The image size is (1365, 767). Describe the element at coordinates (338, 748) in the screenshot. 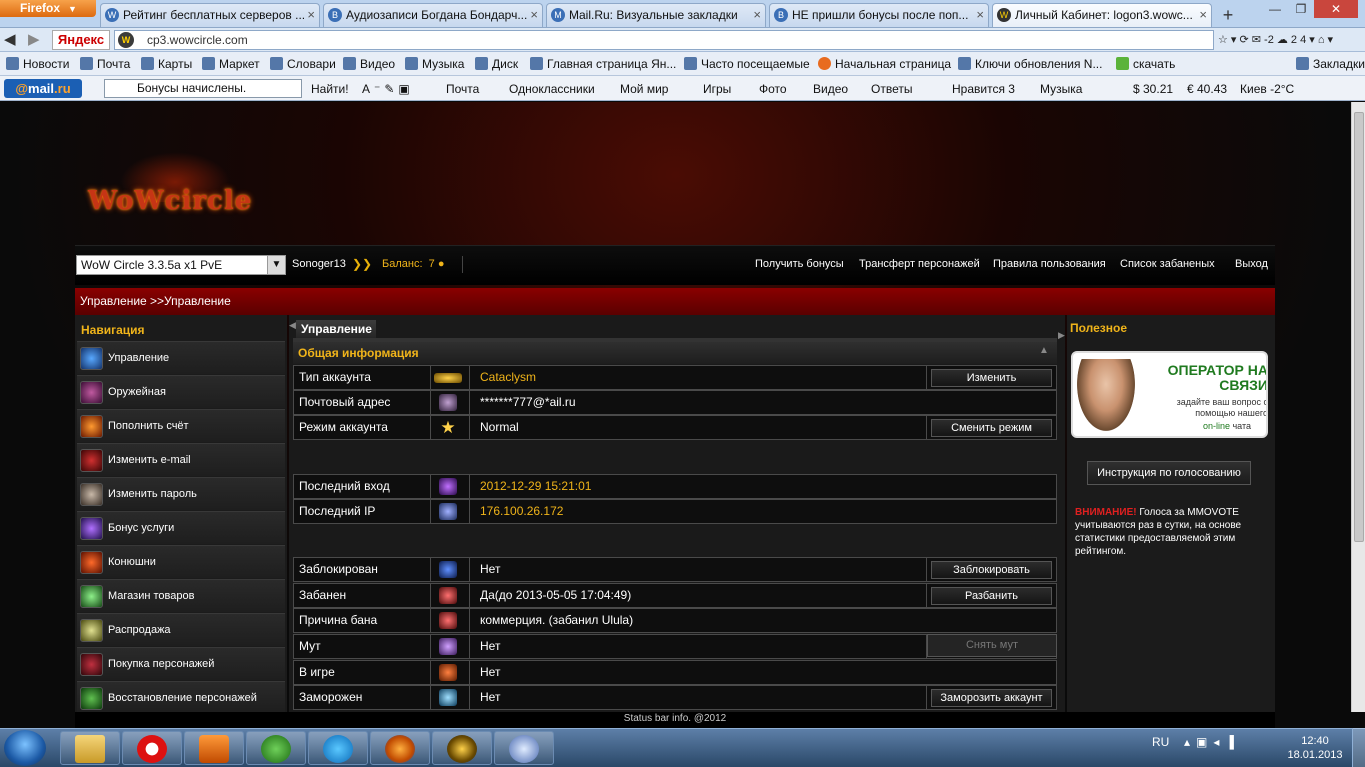

I see `taskbar-skype` at that location.